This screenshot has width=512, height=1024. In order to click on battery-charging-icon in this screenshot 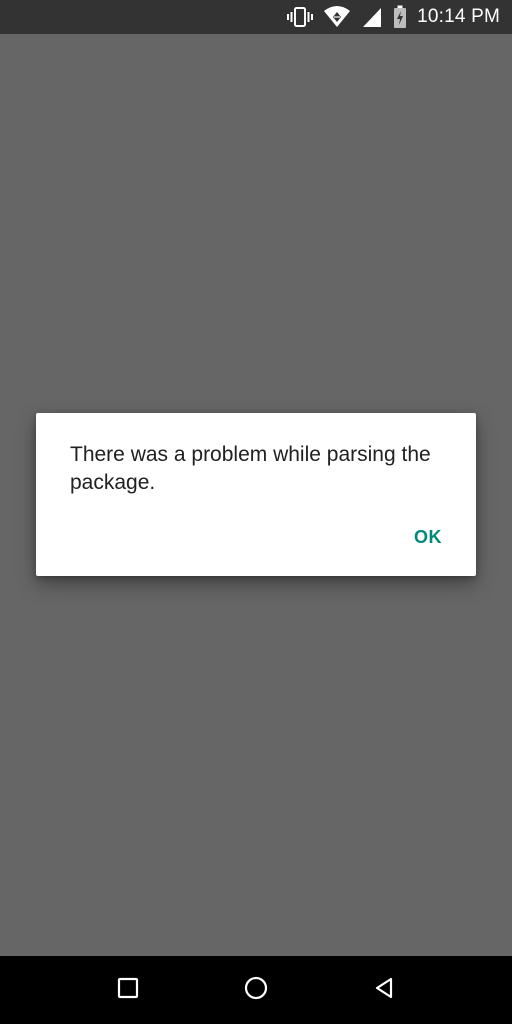, I will do `click(400, 17)`.